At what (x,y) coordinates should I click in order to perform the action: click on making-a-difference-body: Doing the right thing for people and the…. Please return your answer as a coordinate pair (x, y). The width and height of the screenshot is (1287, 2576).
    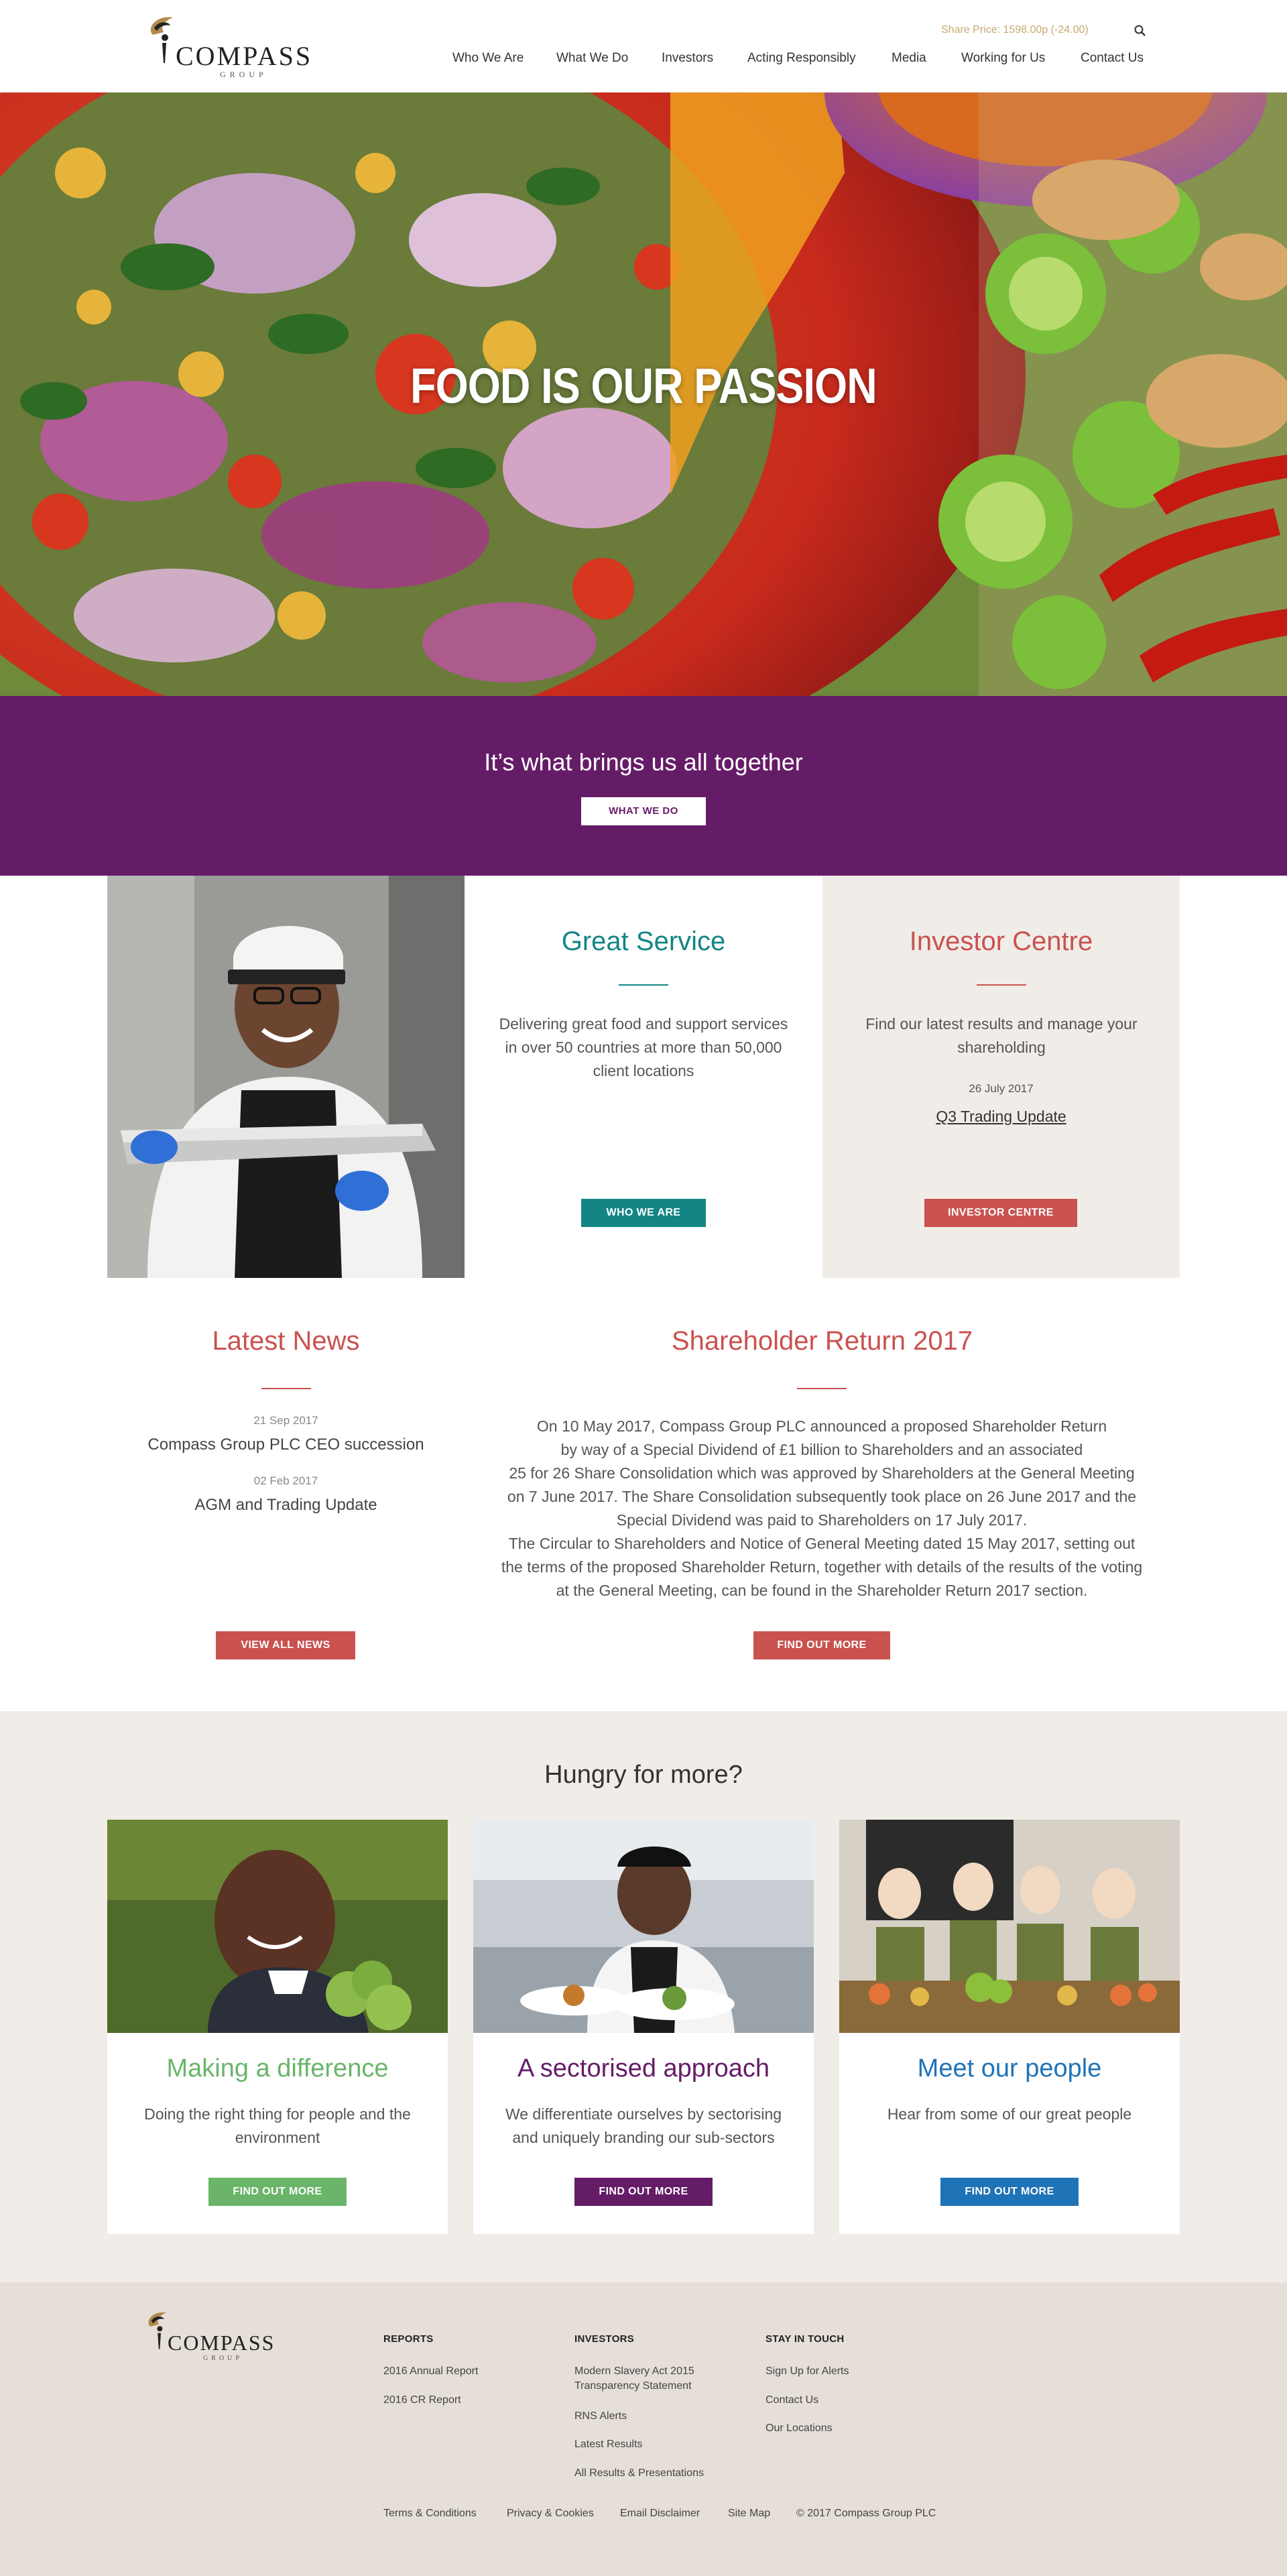
    Looking at the image, I should click on (277, 2125).